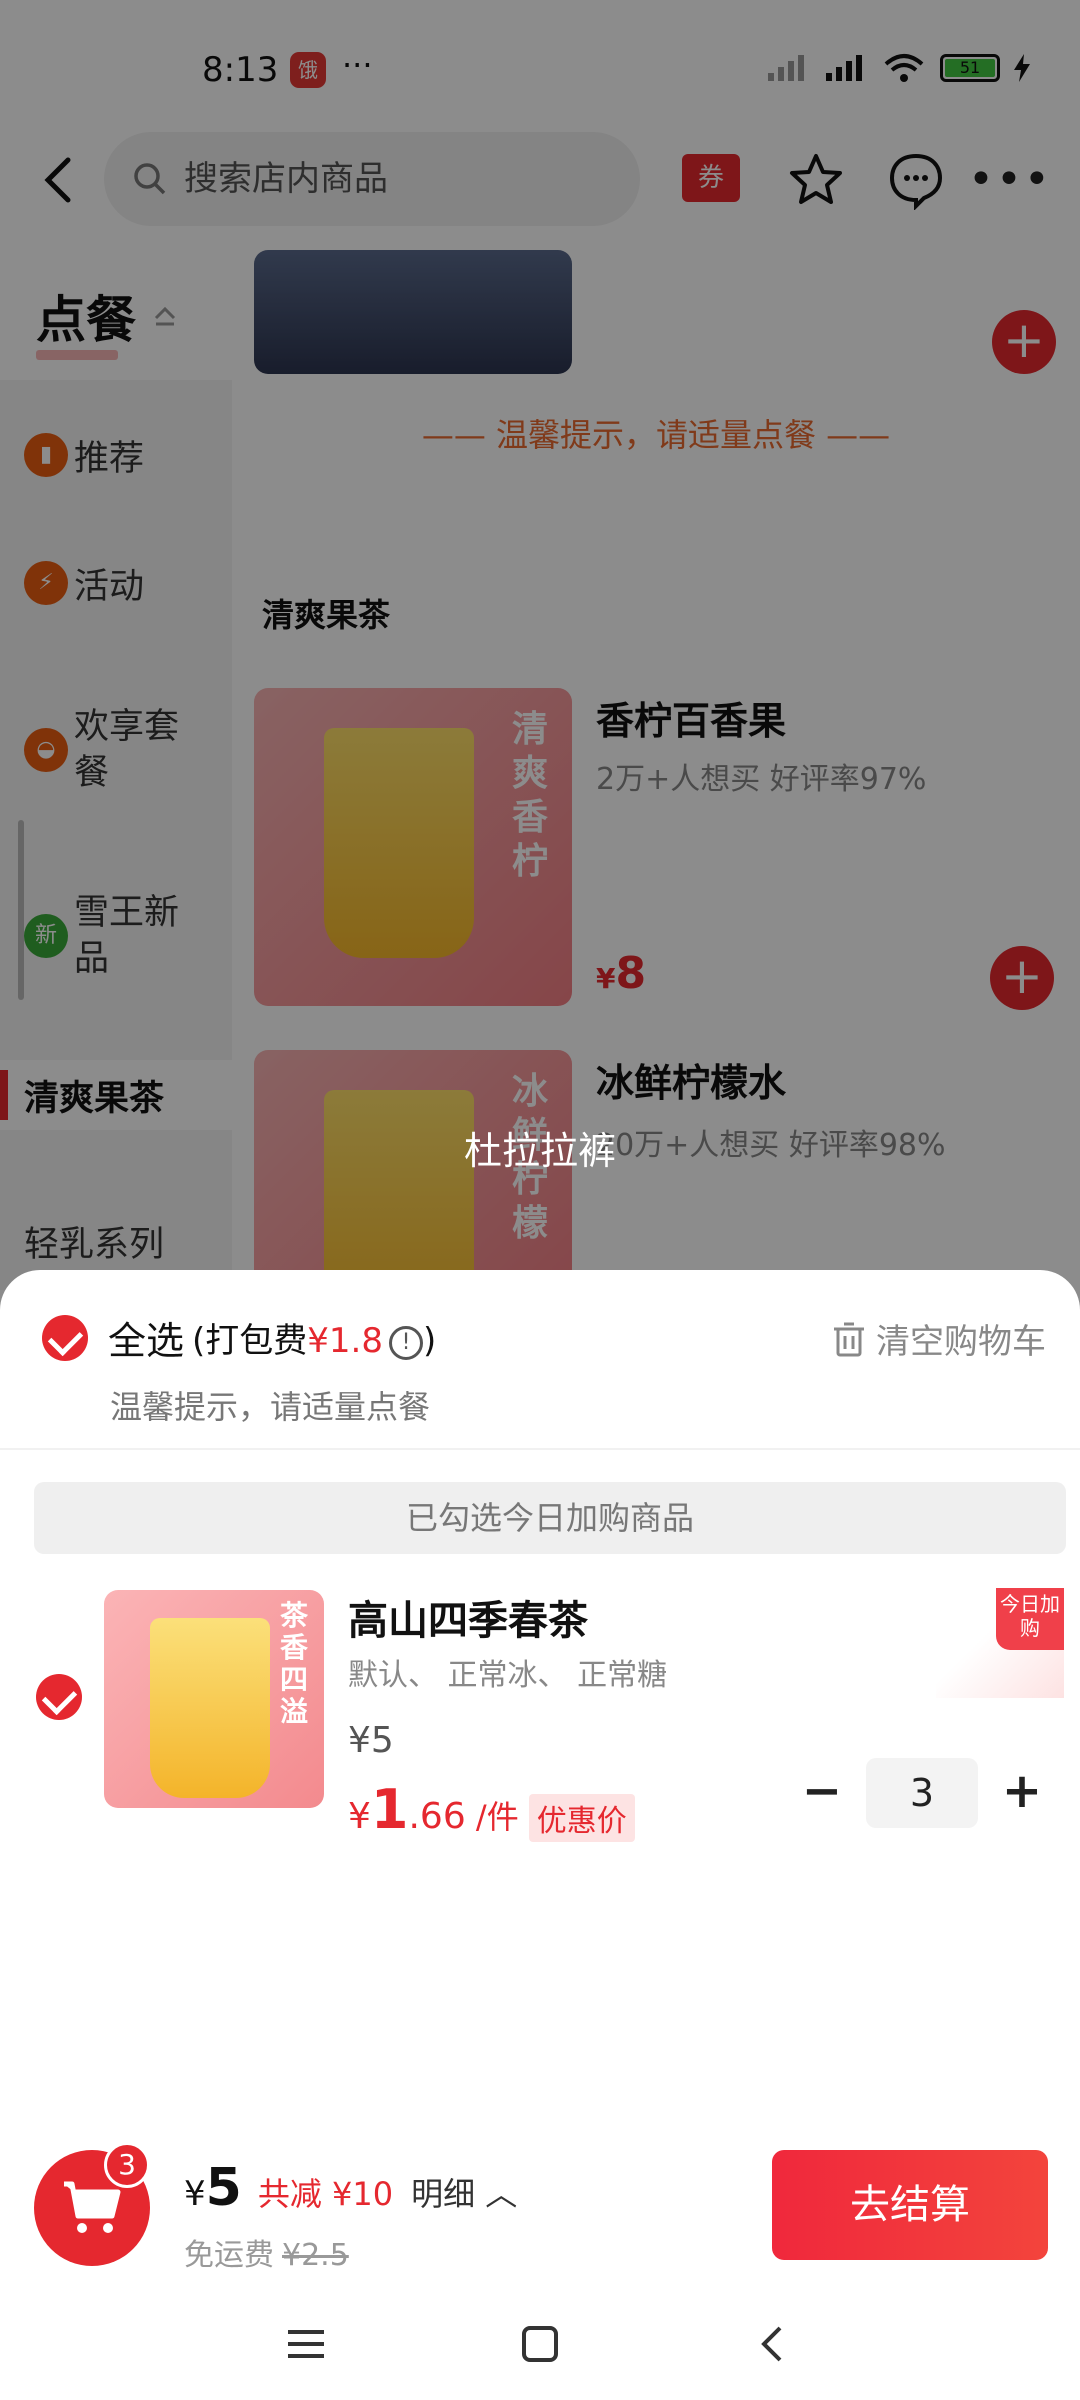 The image size is (1080, 2400). Describe the element at coordinates (491, 1810) in the screenshot. I see `cart-item-price: ¥1.66 /件 优惠价` at that location.